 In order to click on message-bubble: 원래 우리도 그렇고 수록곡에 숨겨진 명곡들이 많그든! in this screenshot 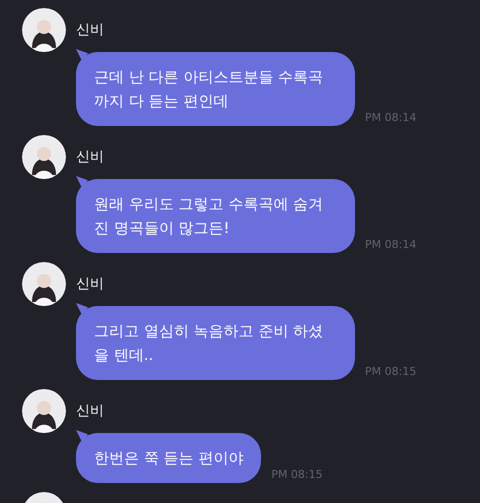, I will do `click(215, 216)`.